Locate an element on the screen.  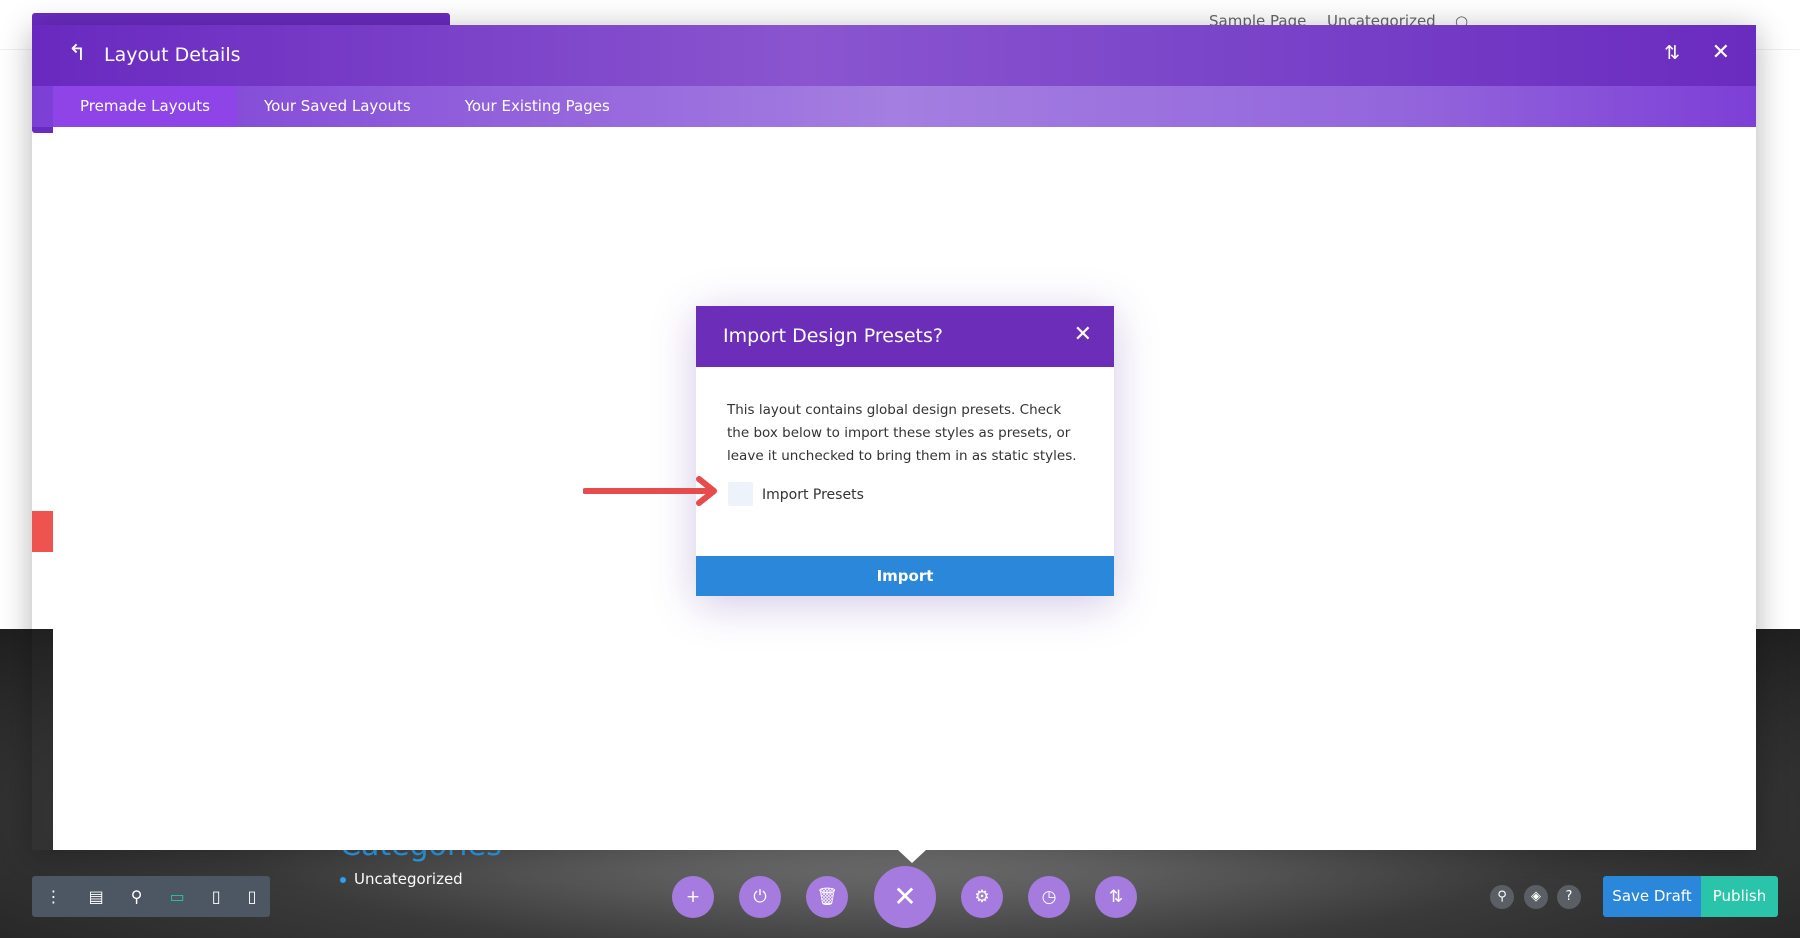
publish-button: Publish is located at coordinates (1739, 896).